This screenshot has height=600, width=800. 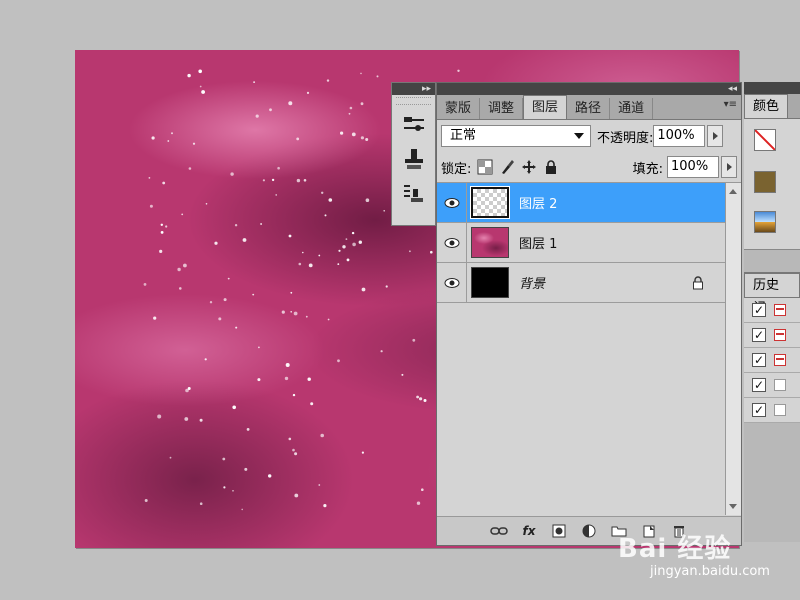 What do you see at coordinates (538, 202) in the screenshot?
I see `layer-name: 图层 2` at bounding box center [538, 202].